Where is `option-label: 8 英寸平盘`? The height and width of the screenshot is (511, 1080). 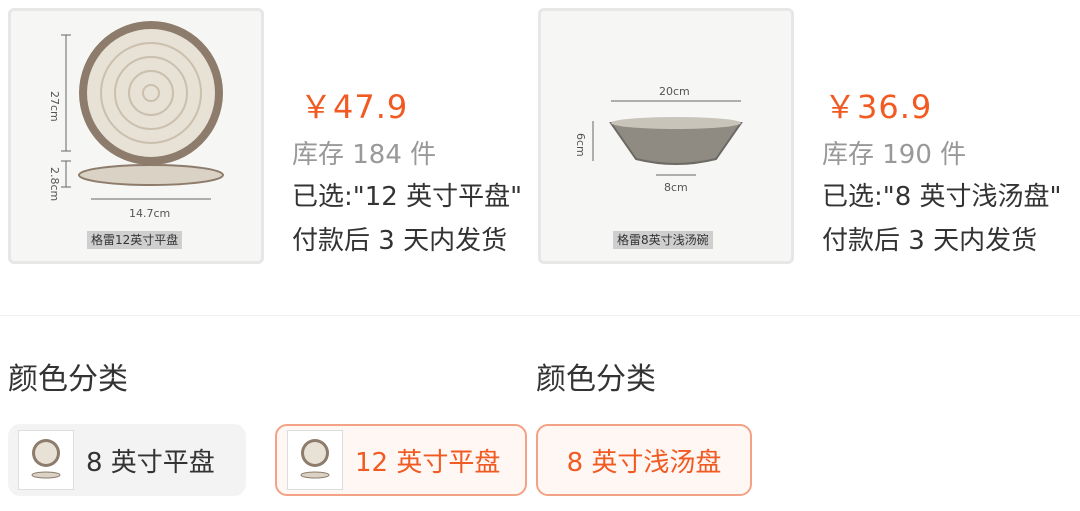
option-label: 8 英寸平盘 is located at coordinates (150, 462).